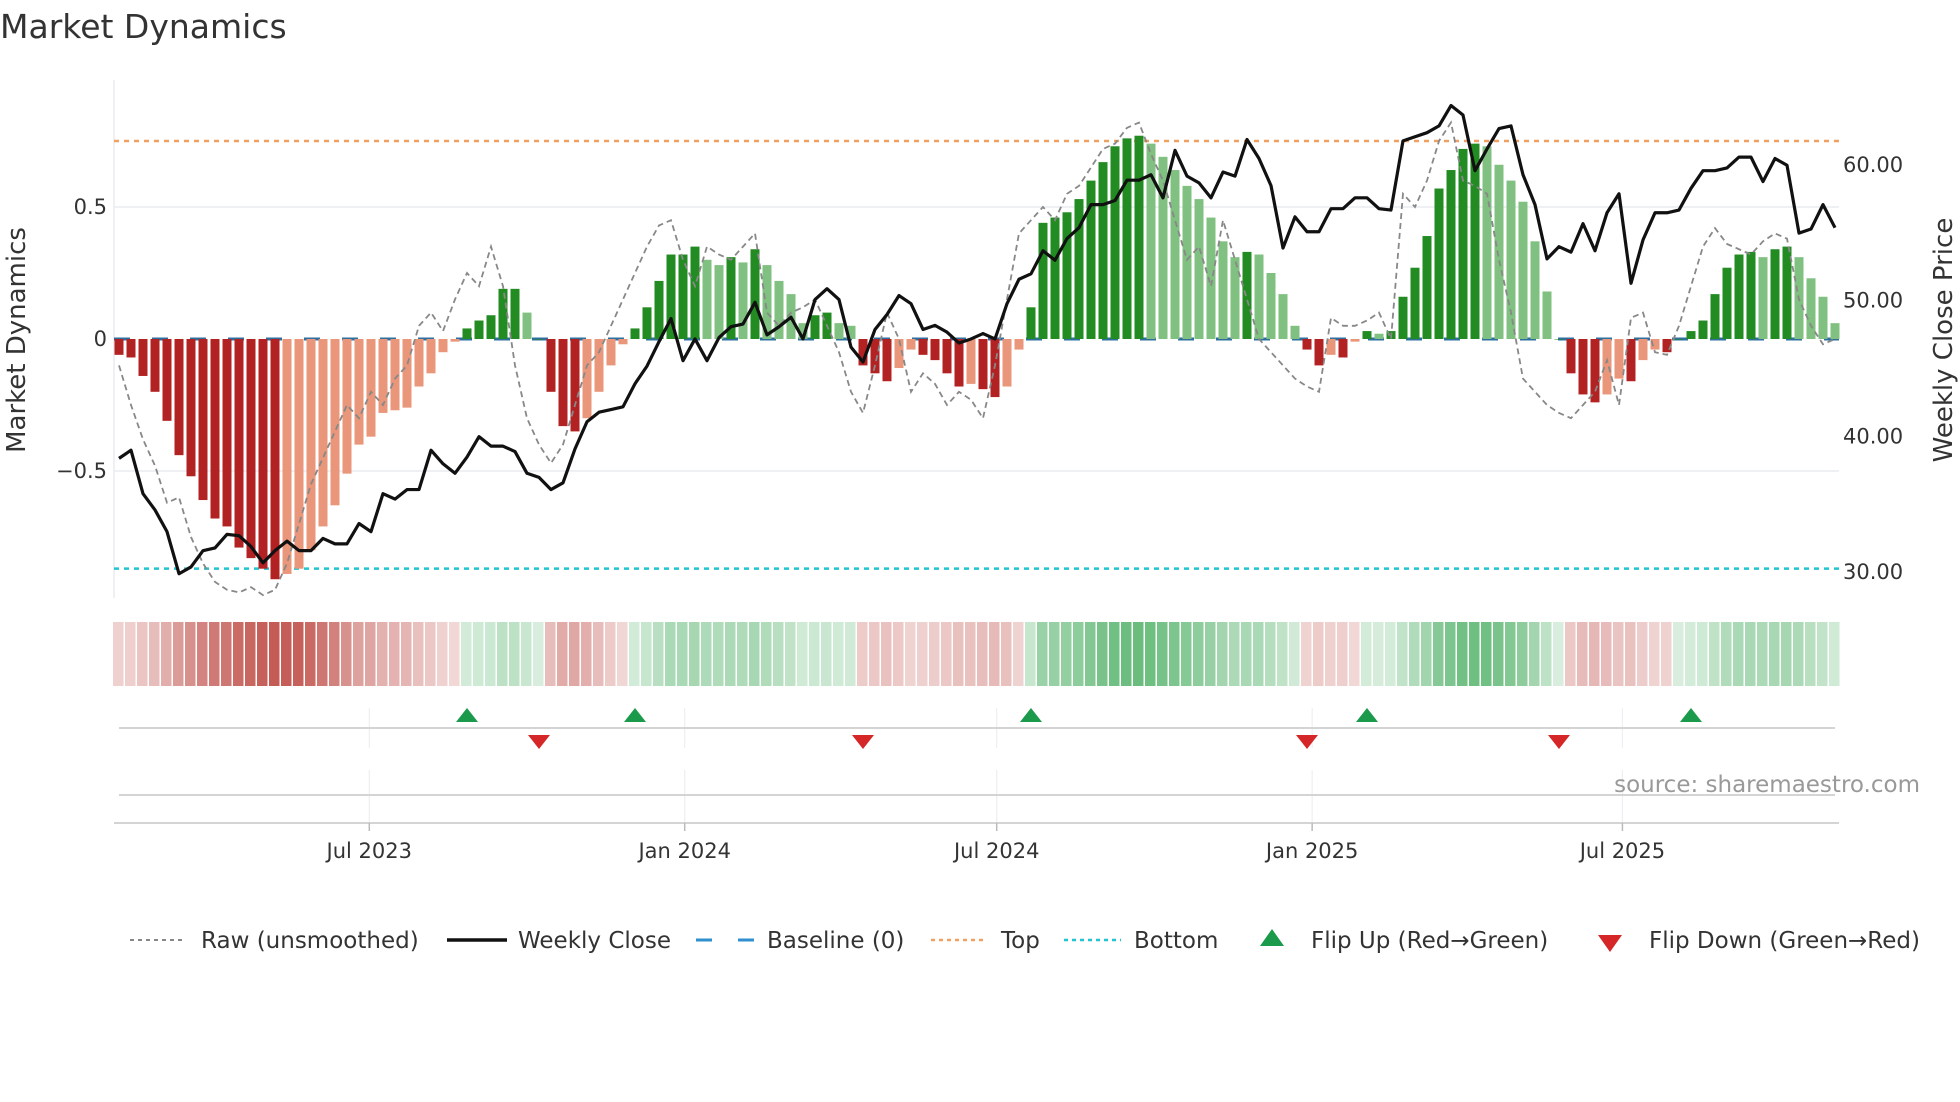 The image size is (1960, 1102). What do you see at coordinates (368, 851) in the screenshot?
I see `x-tick-label: Jul 2023` at bounding box center [368, 851].